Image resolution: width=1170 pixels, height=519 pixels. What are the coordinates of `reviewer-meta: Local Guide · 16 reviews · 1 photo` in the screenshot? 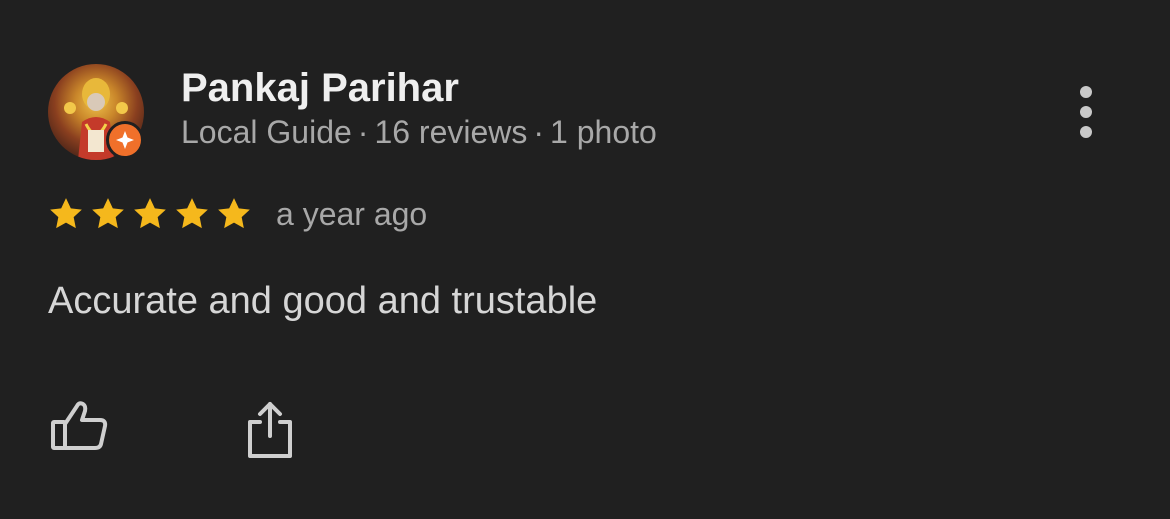 It's located at (419, 132).